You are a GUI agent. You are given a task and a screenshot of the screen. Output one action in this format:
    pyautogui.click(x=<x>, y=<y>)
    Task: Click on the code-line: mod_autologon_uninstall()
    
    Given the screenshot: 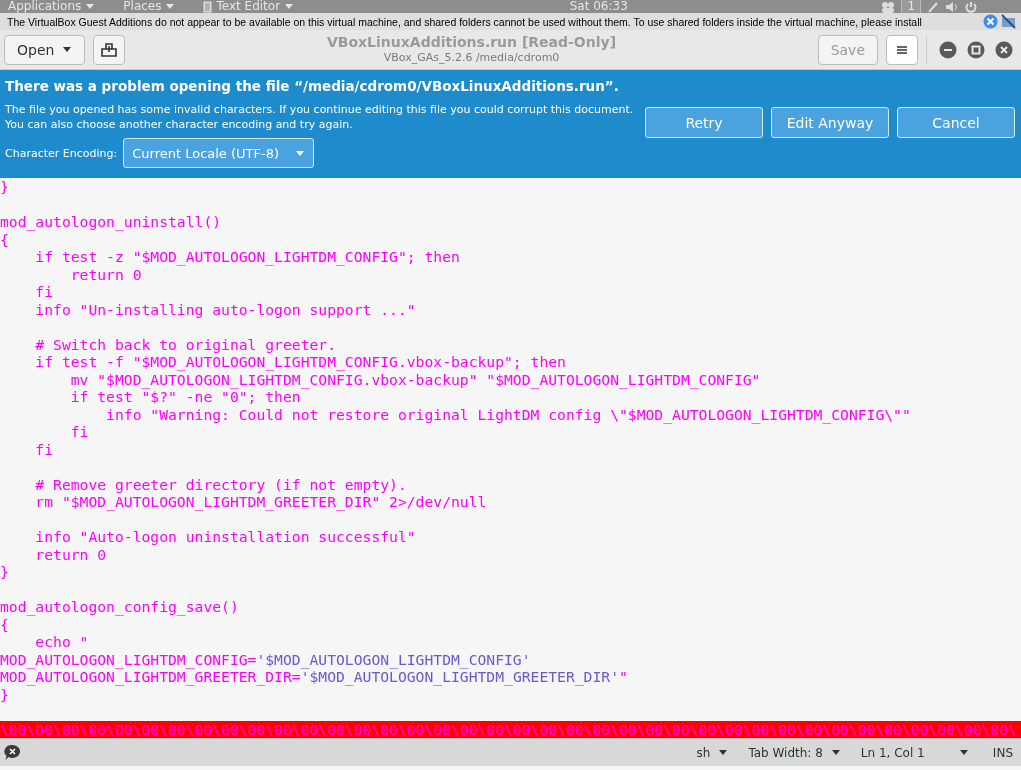 What is the action you would take?
    pyautogui.click(x=111, y=222)
    